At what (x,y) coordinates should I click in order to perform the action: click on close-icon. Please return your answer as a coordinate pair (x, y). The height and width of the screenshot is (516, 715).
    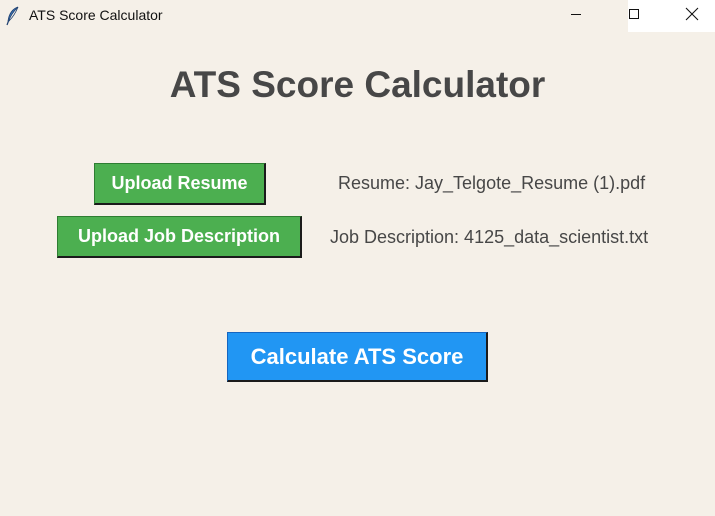
    Looking at the image, I should click on (692, 16).